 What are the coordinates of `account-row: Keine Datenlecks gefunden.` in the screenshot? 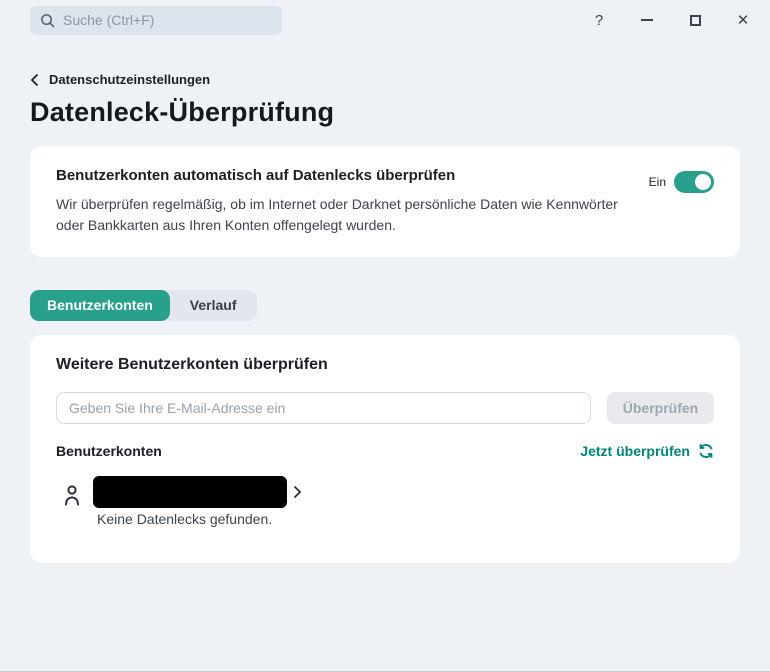 It's located at (385, 501).